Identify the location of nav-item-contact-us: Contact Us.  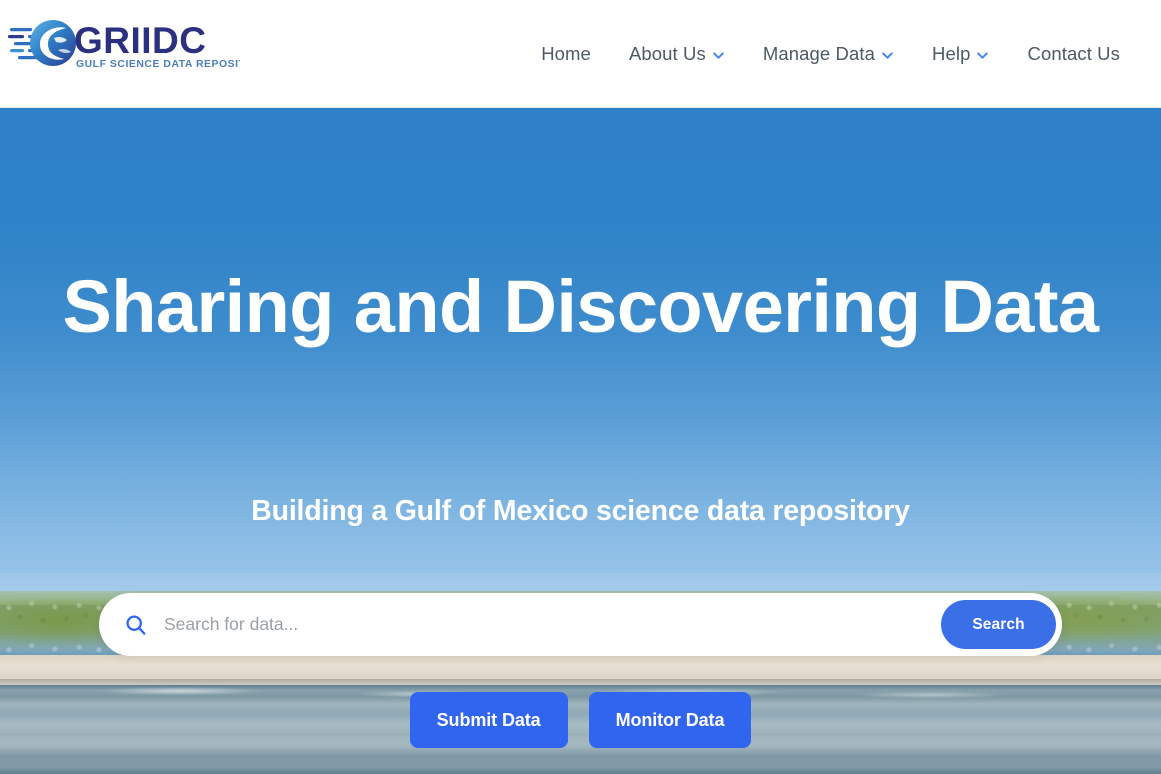
(1073, 54).